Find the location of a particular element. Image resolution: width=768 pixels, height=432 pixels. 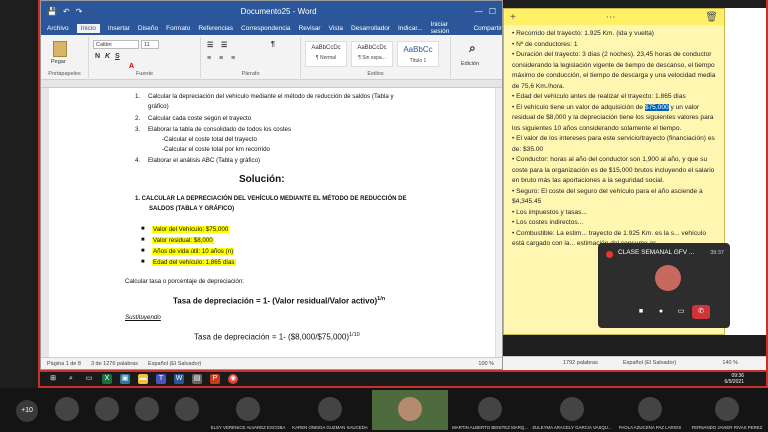

list-text: Calcular cada coste según el trayecto is located at coordinates (200, 118).